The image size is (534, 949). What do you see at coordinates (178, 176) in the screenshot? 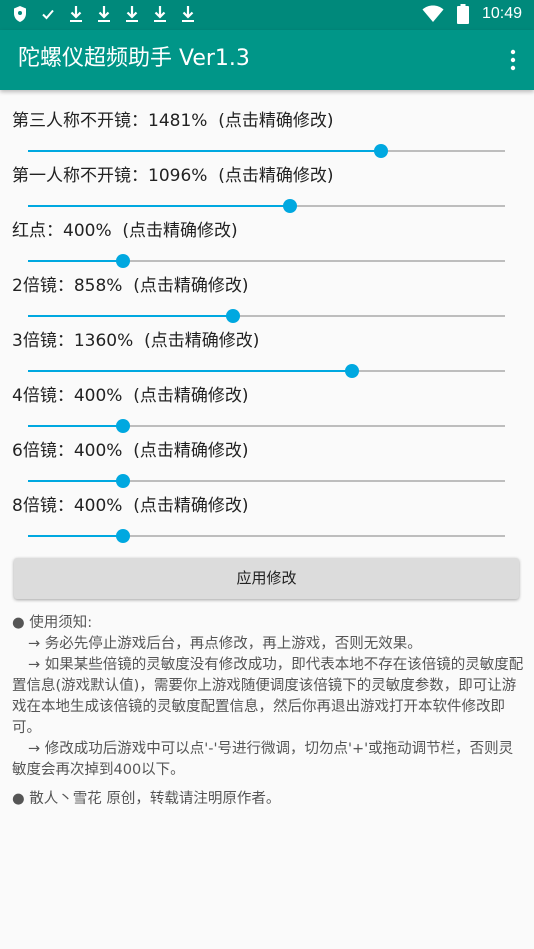
I see `setting-value: 1096%` at bounding box center [178, 176].